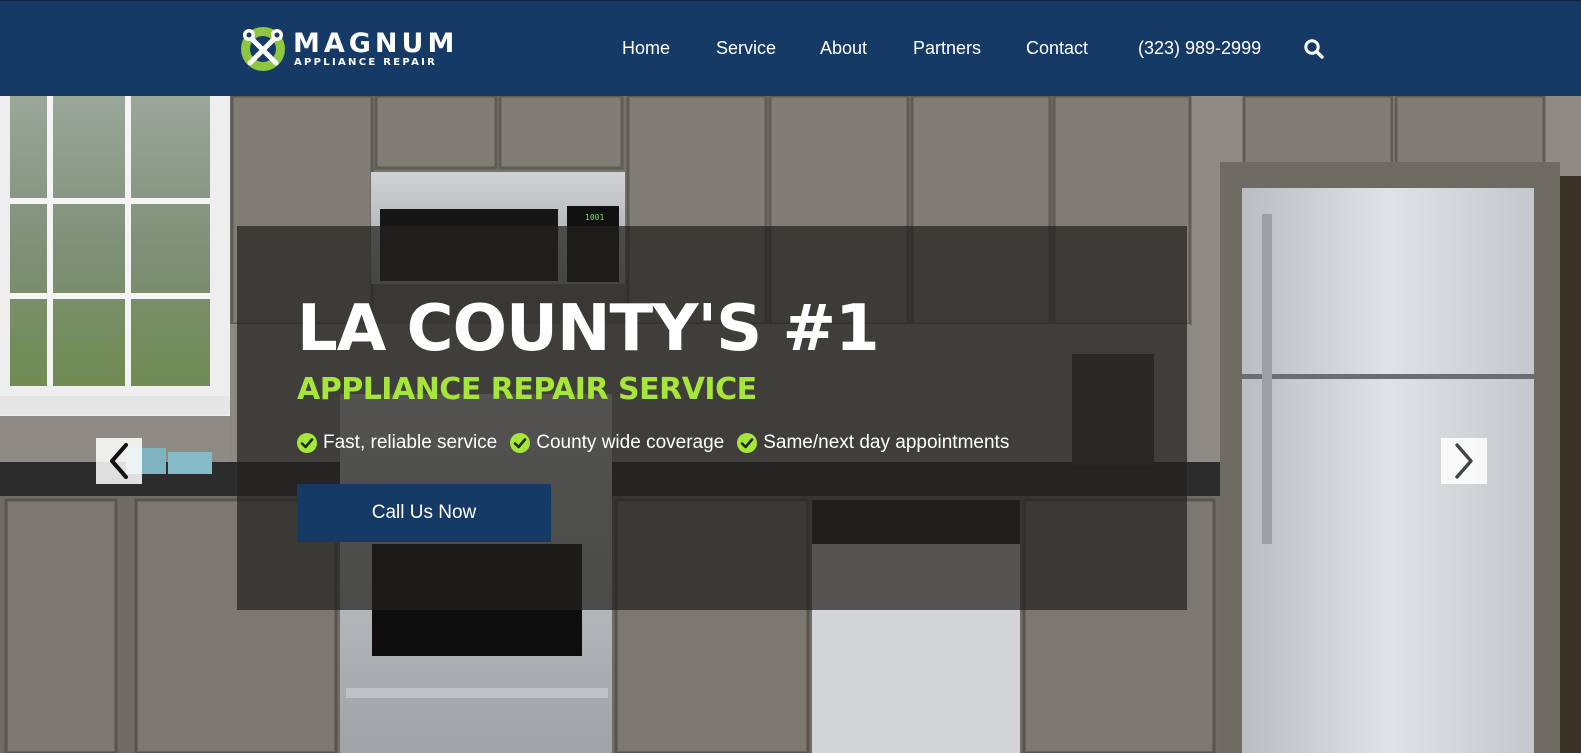  What do you see at coordinates (366, 62) in the screenshot?
I see `logo-tagline: APPLIANCE REPAIR` at bounding box center [366, 62].